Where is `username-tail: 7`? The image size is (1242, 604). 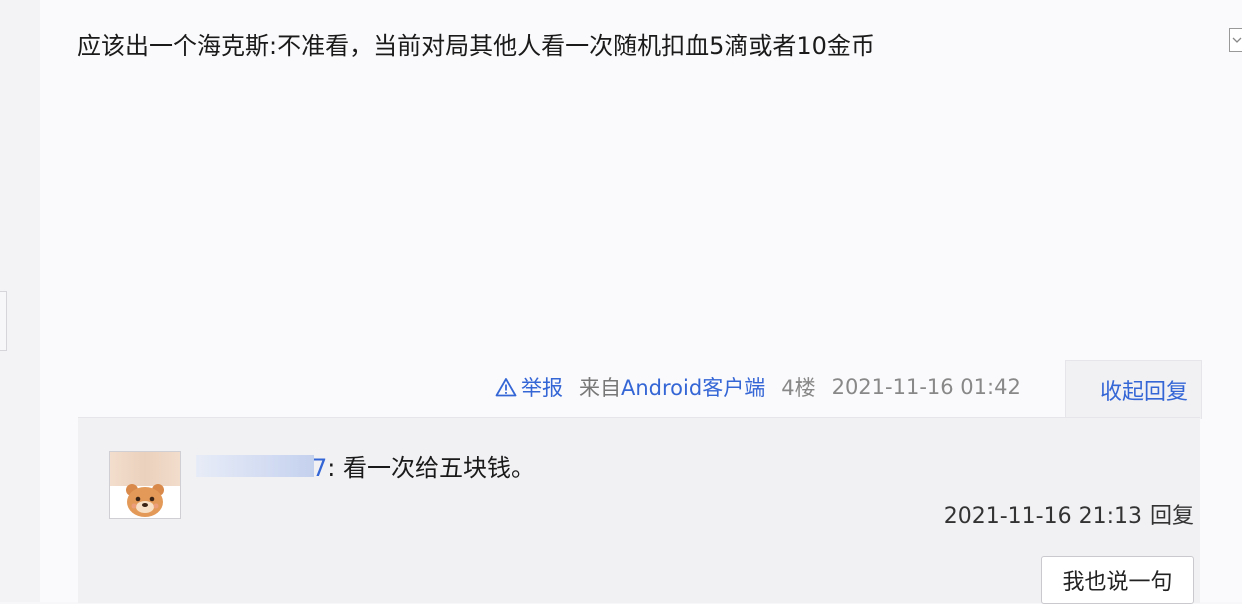 username-tail: 7 is located at coordinates (319, 468).